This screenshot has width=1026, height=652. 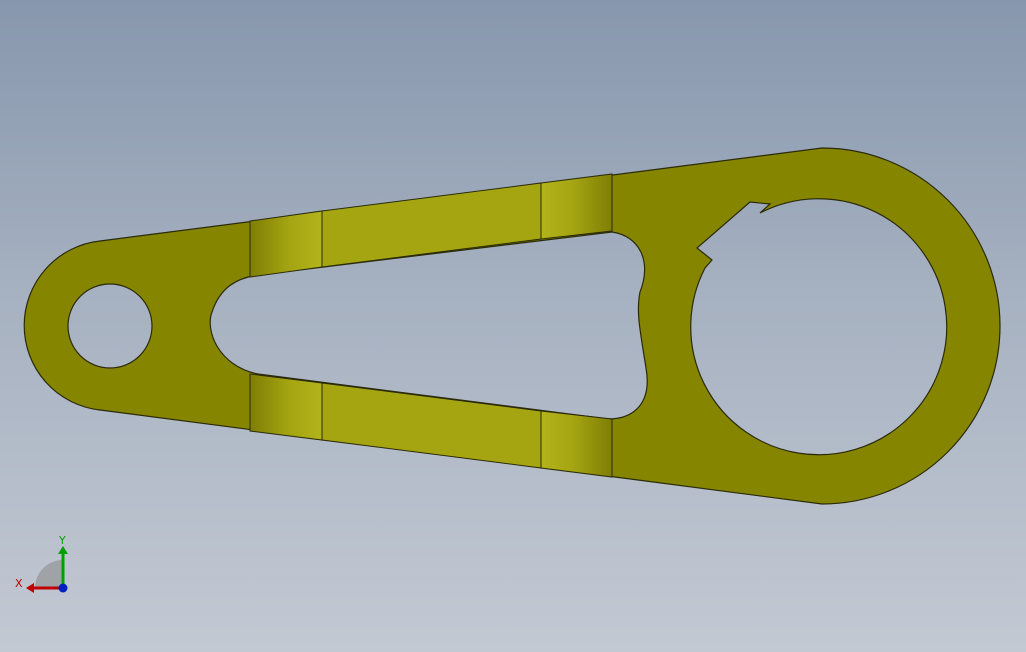 What do you see at coordinates (30, 588) in the screenshot?
I see `x-axis-arrow` at bounding box center [30, 588].